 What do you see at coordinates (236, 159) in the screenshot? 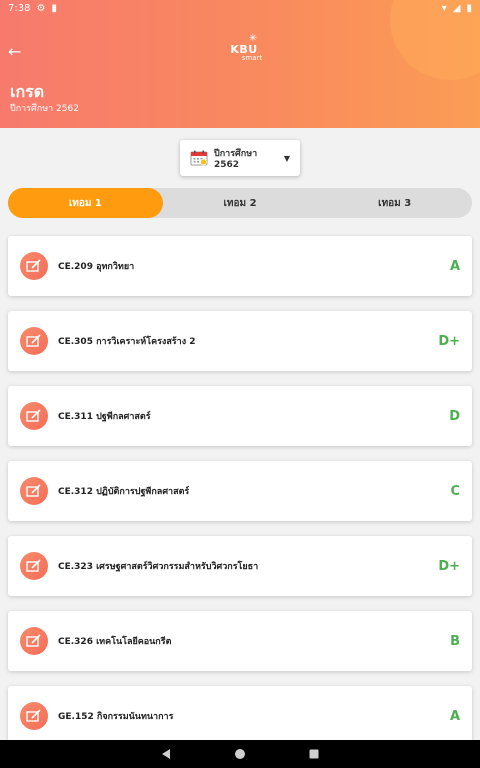
I see `year-label: ปีการศึกษา 2562` at bounding box center [236, 159].